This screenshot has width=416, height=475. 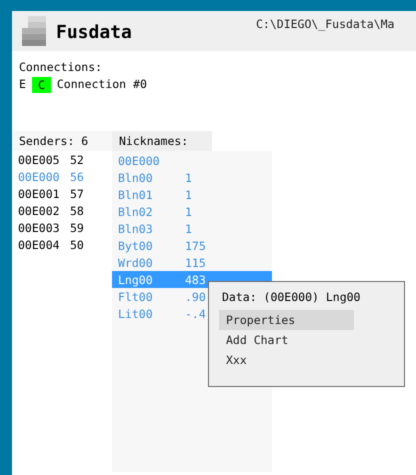 I want to click on nickname-name: Bln03, so click(x=136, y=229).